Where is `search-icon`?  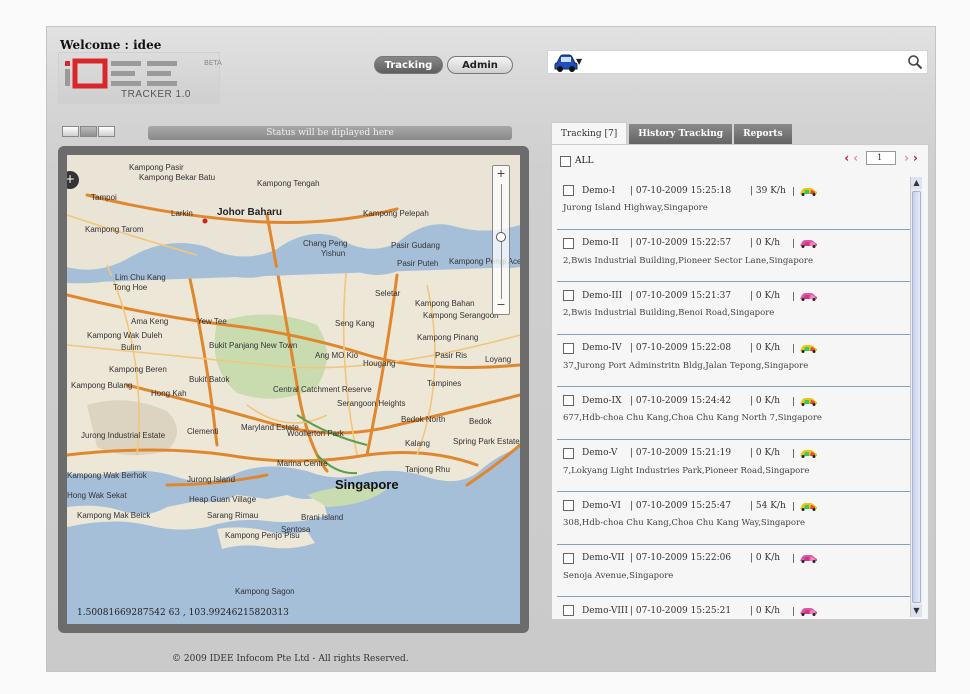 search-icon is located at coordinates (915, 62).